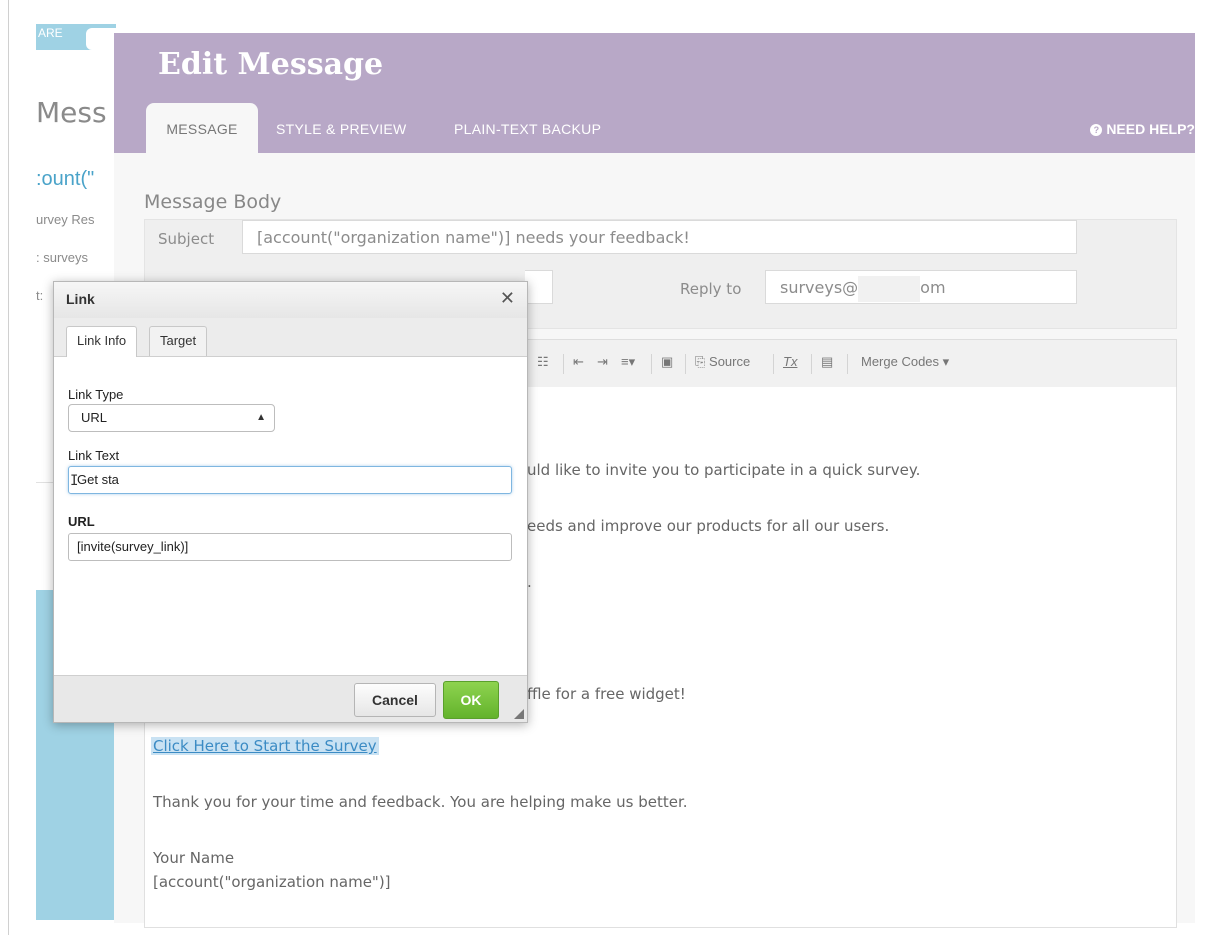 The height and width of the screenshot is (935, 1217). What do you see at coordinates (96, 394) in the screenshot?
I see `link-type-label: Link Type` at bounding box center [96, 394].